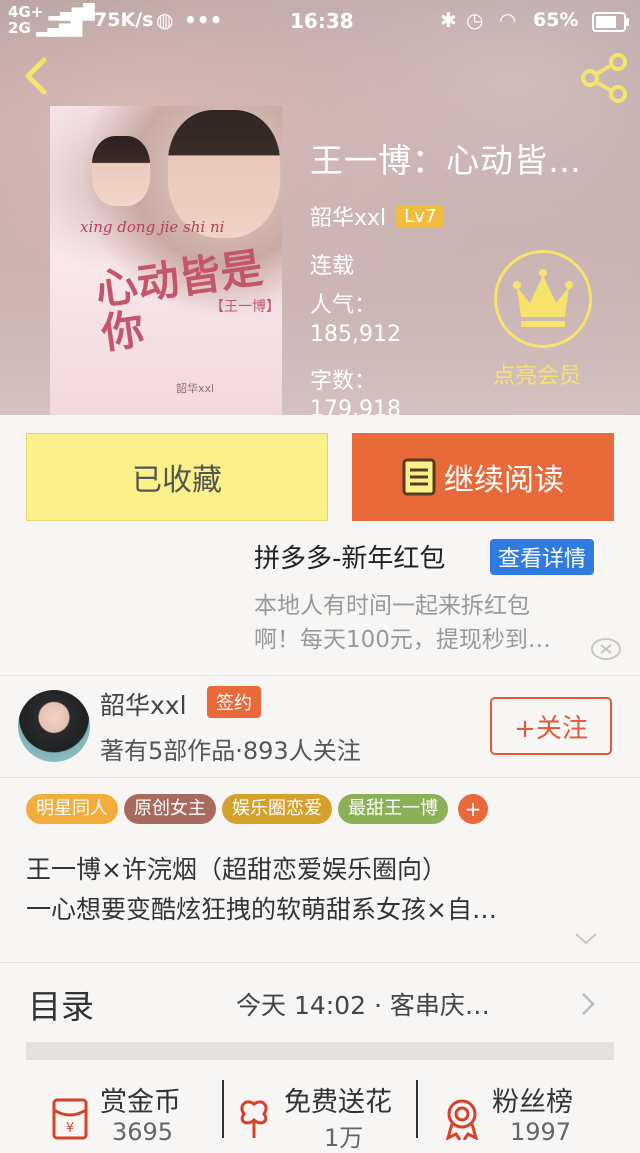  I want to click on author-line: 韶华xxl Lv7, so click(377, 216).